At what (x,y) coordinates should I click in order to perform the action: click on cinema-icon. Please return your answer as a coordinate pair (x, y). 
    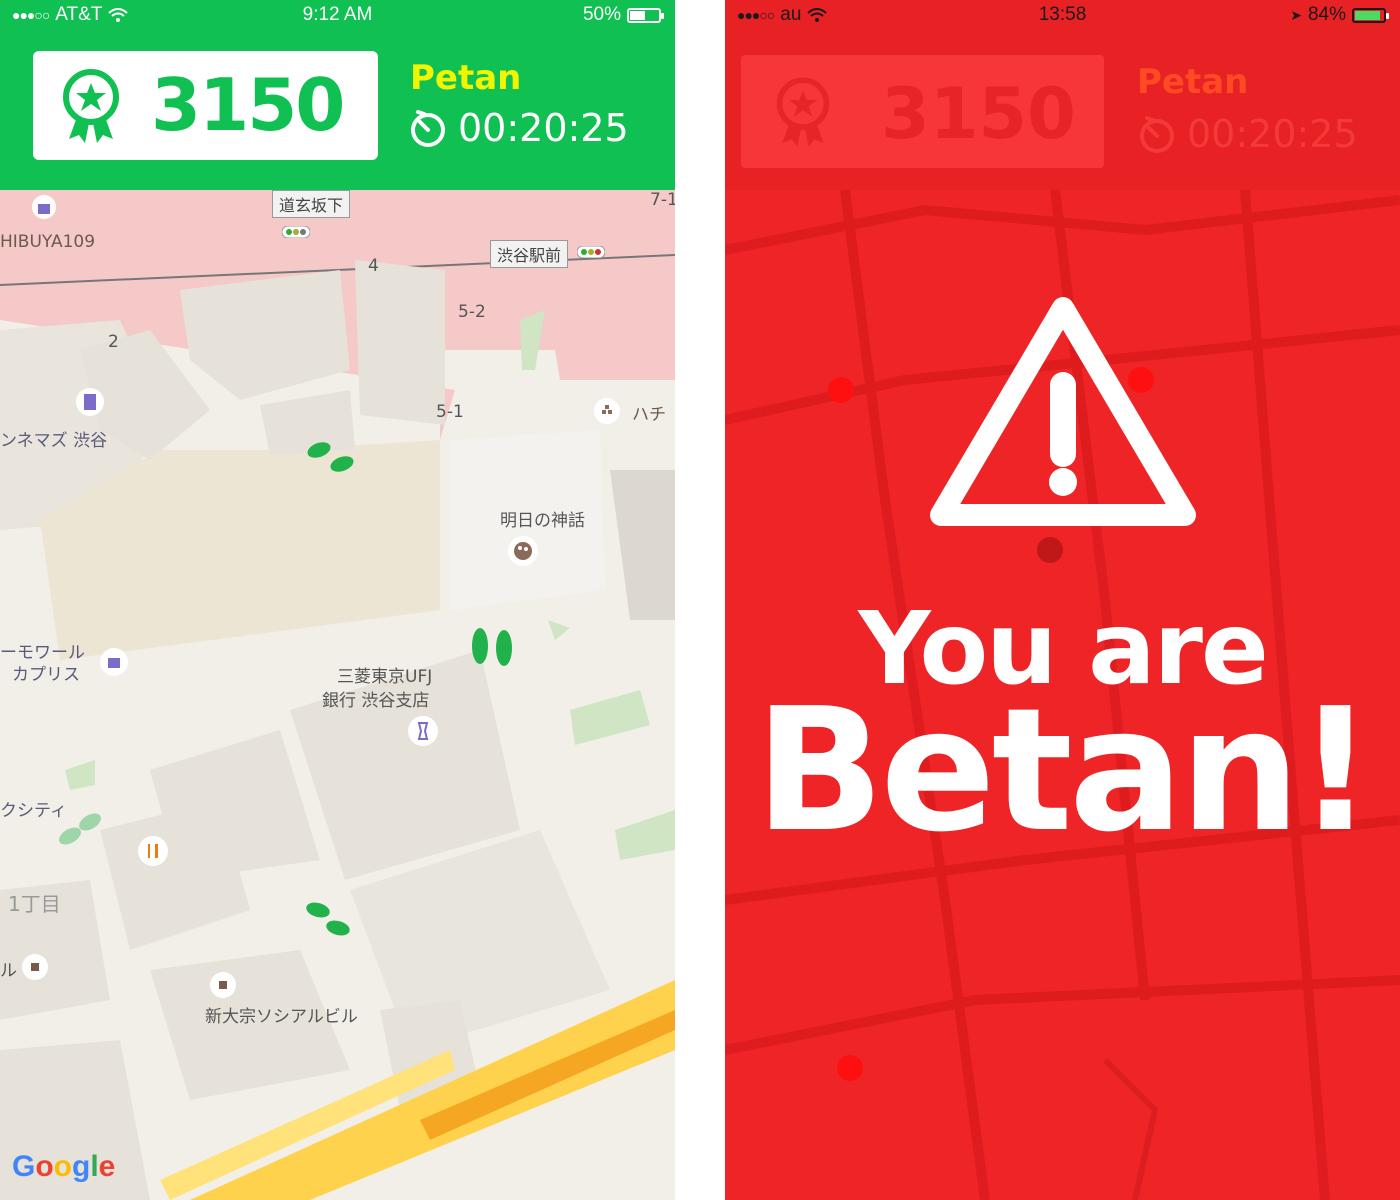
    Looking at the image, I should click on (90, 402).